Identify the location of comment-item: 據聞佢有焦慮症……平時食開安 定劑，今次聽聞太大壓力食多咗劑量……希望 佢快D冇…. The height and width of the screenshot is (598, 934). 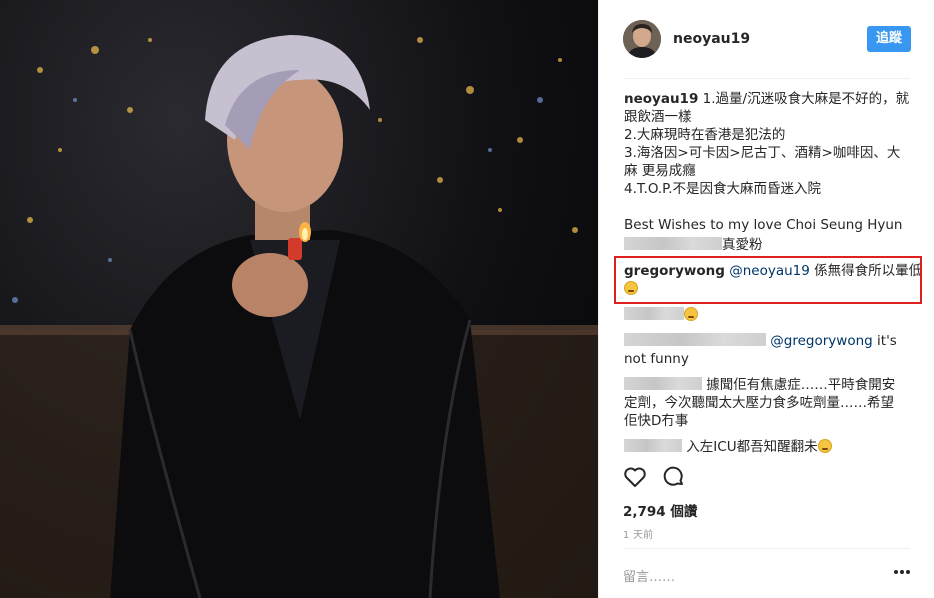
(769, 403).